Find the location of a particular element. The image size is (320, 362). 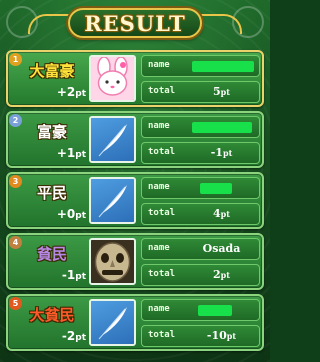

total-field: total 2pt is located at coordinates (200, 275).